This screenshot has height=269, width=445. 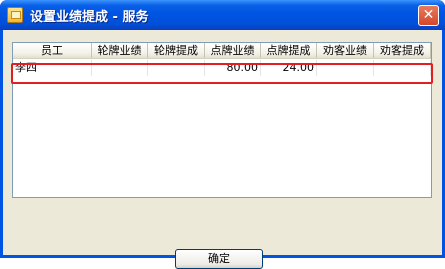 What do you see at coordinates (222, 15) in the screenshot?
I see `title-bar: 设置业绩提成 - 服务 ✕` at bounding box center [222, 15].